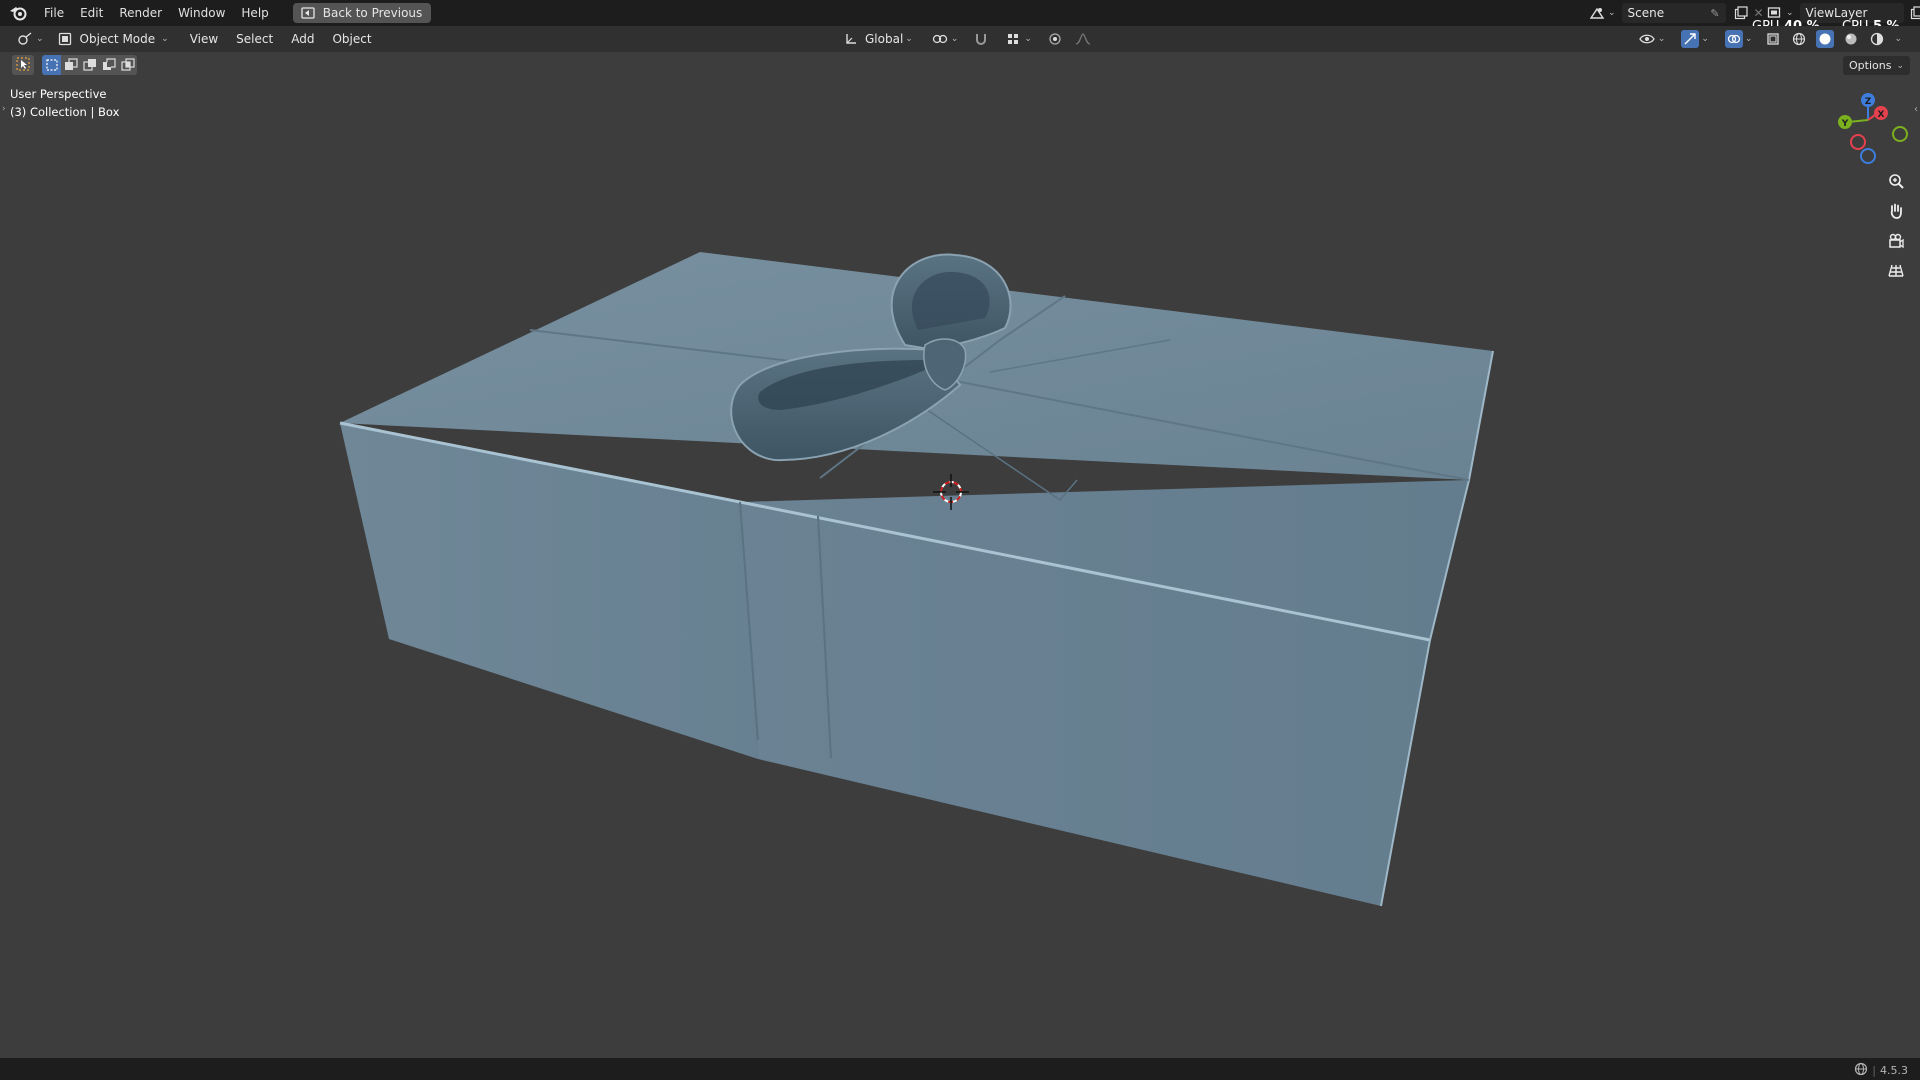  What do you see at coordinates (1055, 39) in the screenshot?
I see `proportional-editing-icon` at bounding box center [1055, 39].